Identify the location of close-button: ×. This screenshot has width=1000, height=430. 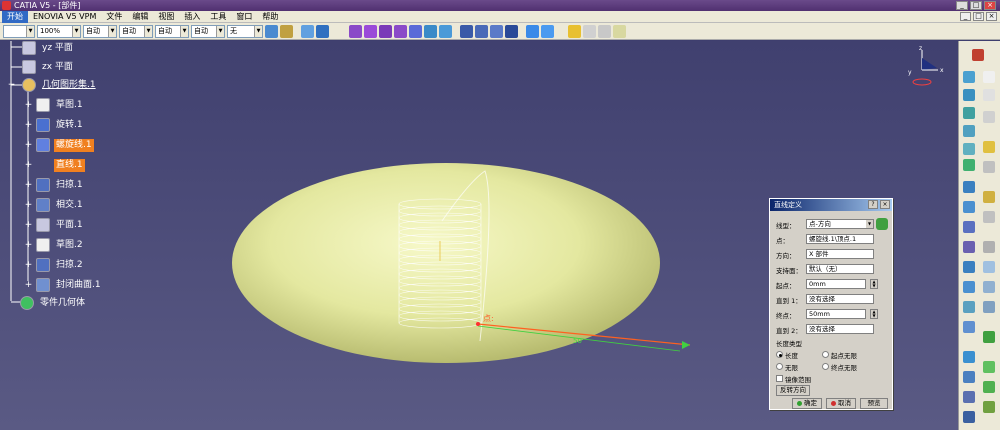
(990, 5).